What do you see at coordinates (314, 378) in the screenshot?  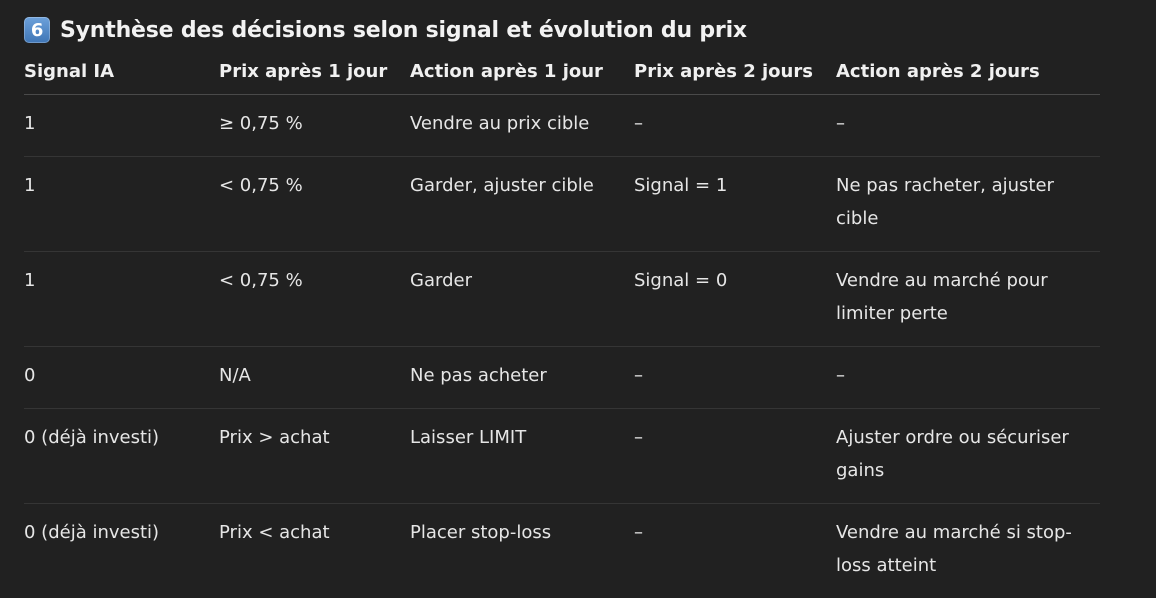 I see `table-cell: N/A` at bounding box center [314, 378].